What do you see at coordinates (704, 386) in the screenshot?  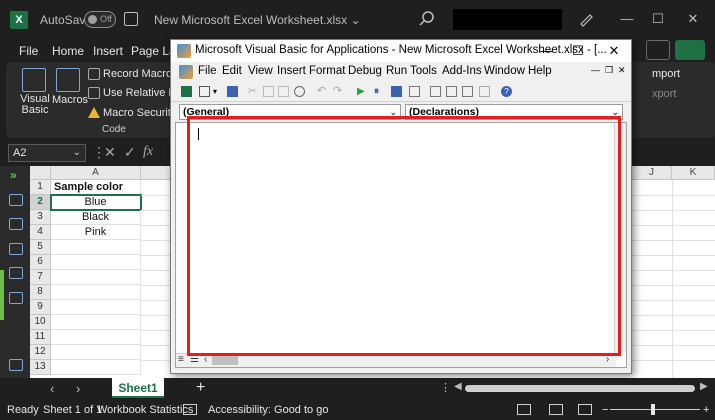 I see `scroll-right-icon: ▶` at bounding box center [704, 386].